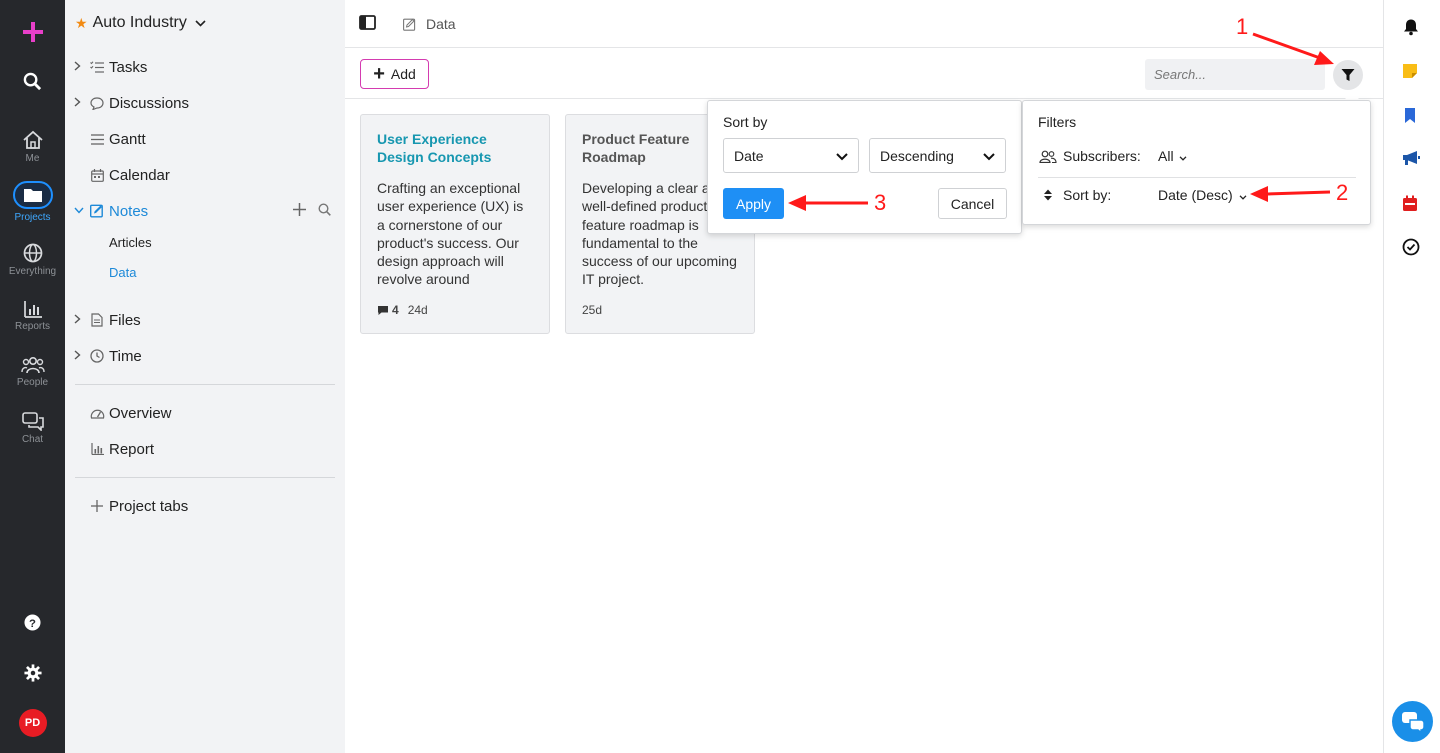 The height and width of the screenshot is (753, 1440). I want to click on sort-order-value: Descending, so click(917, 155).